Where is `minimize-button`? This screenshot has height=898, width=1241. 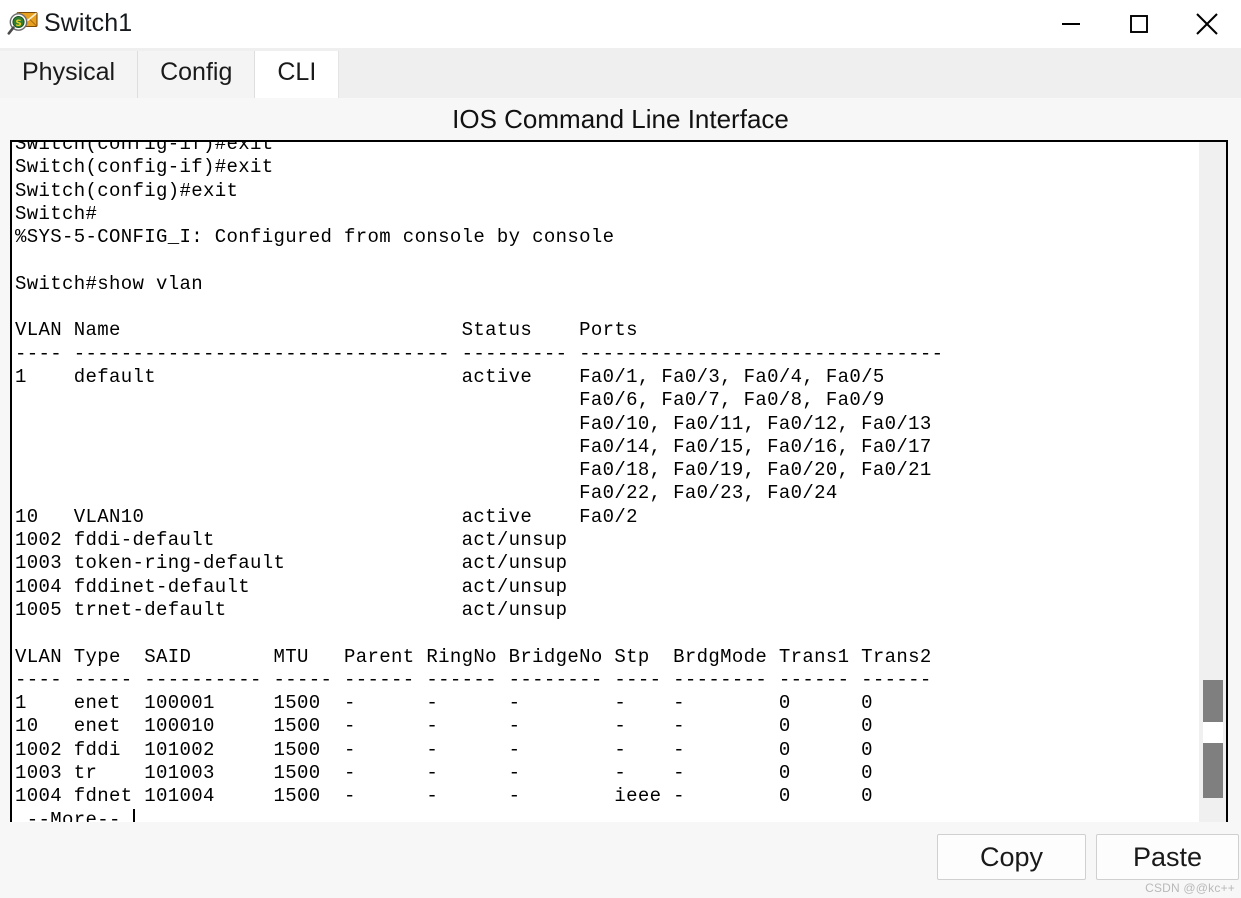
minimize-button is located at coordinates (1071, 24).